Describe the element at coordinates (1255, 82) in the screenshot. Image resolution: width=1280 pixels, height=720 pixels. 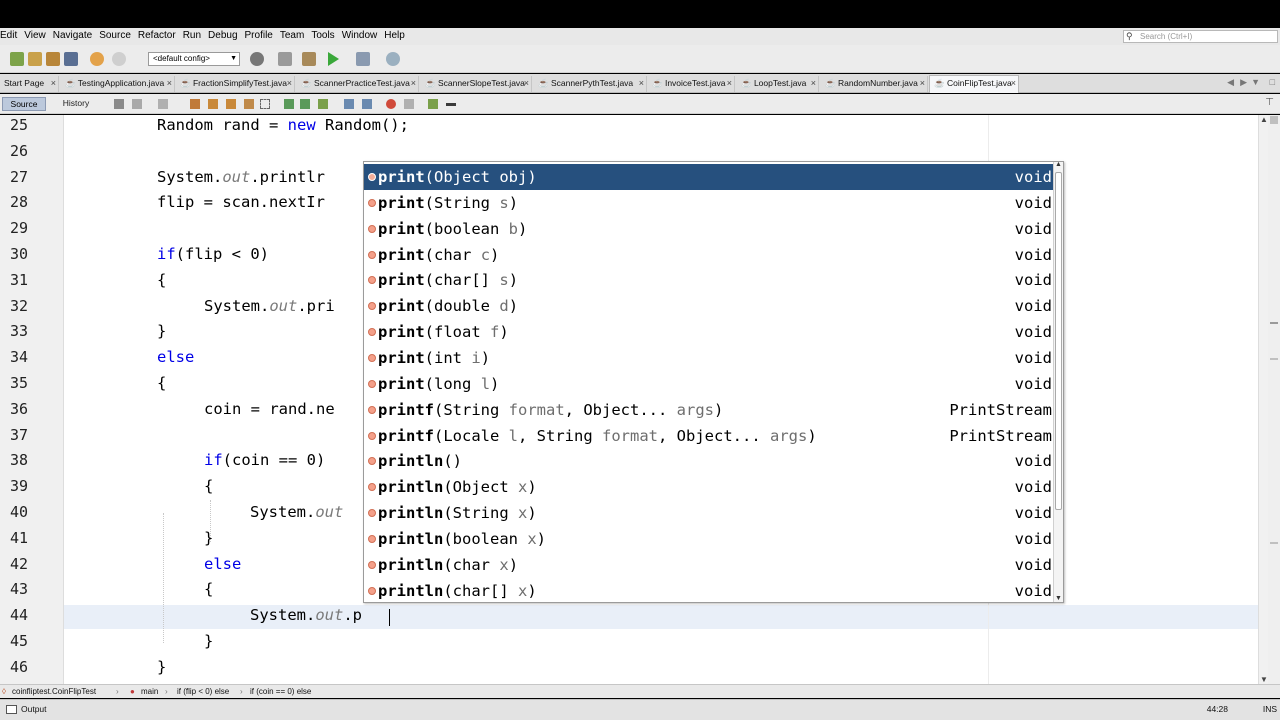
I see `tab-list-icon: ▼` at that location.